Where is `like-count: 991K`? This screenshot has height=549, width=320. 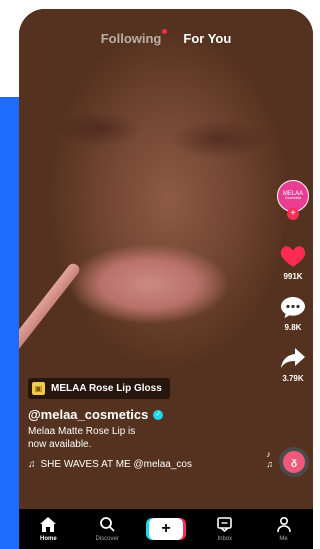
like-count: 991K is located at coordinates (293, 276).